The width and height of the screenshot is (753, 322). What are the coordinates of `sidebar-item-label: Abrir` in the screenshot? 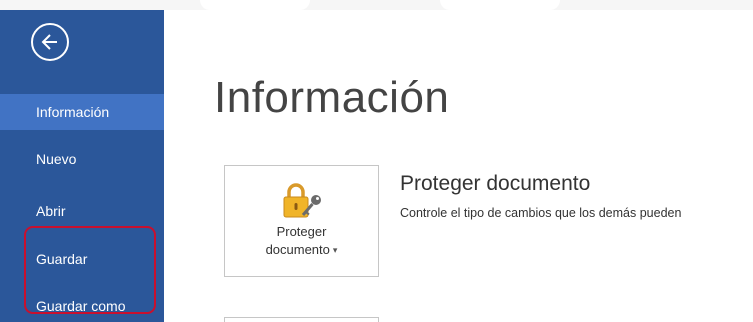 It's located at (51, 211).